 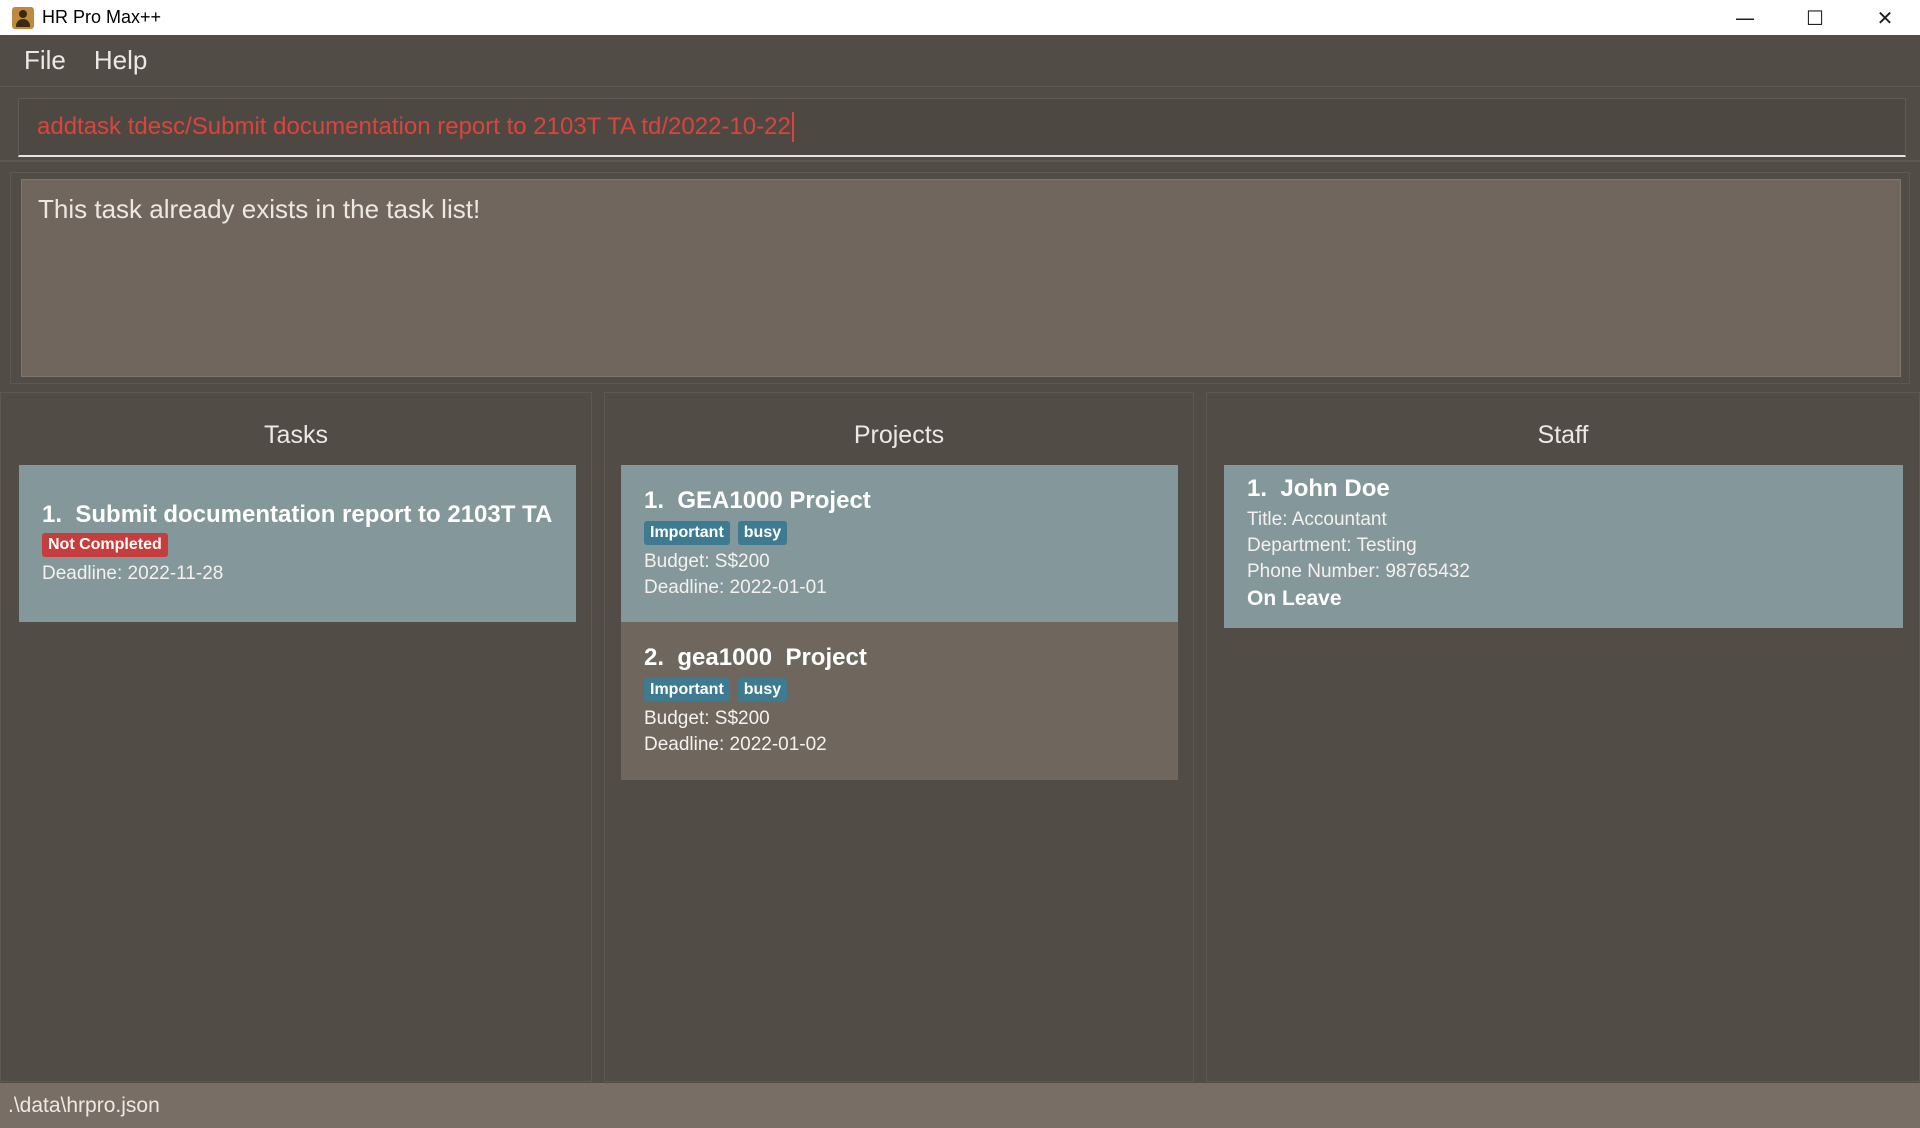 I want to click on staff-phone: Phone Number: 98765432, so click(x=1358, y=571).